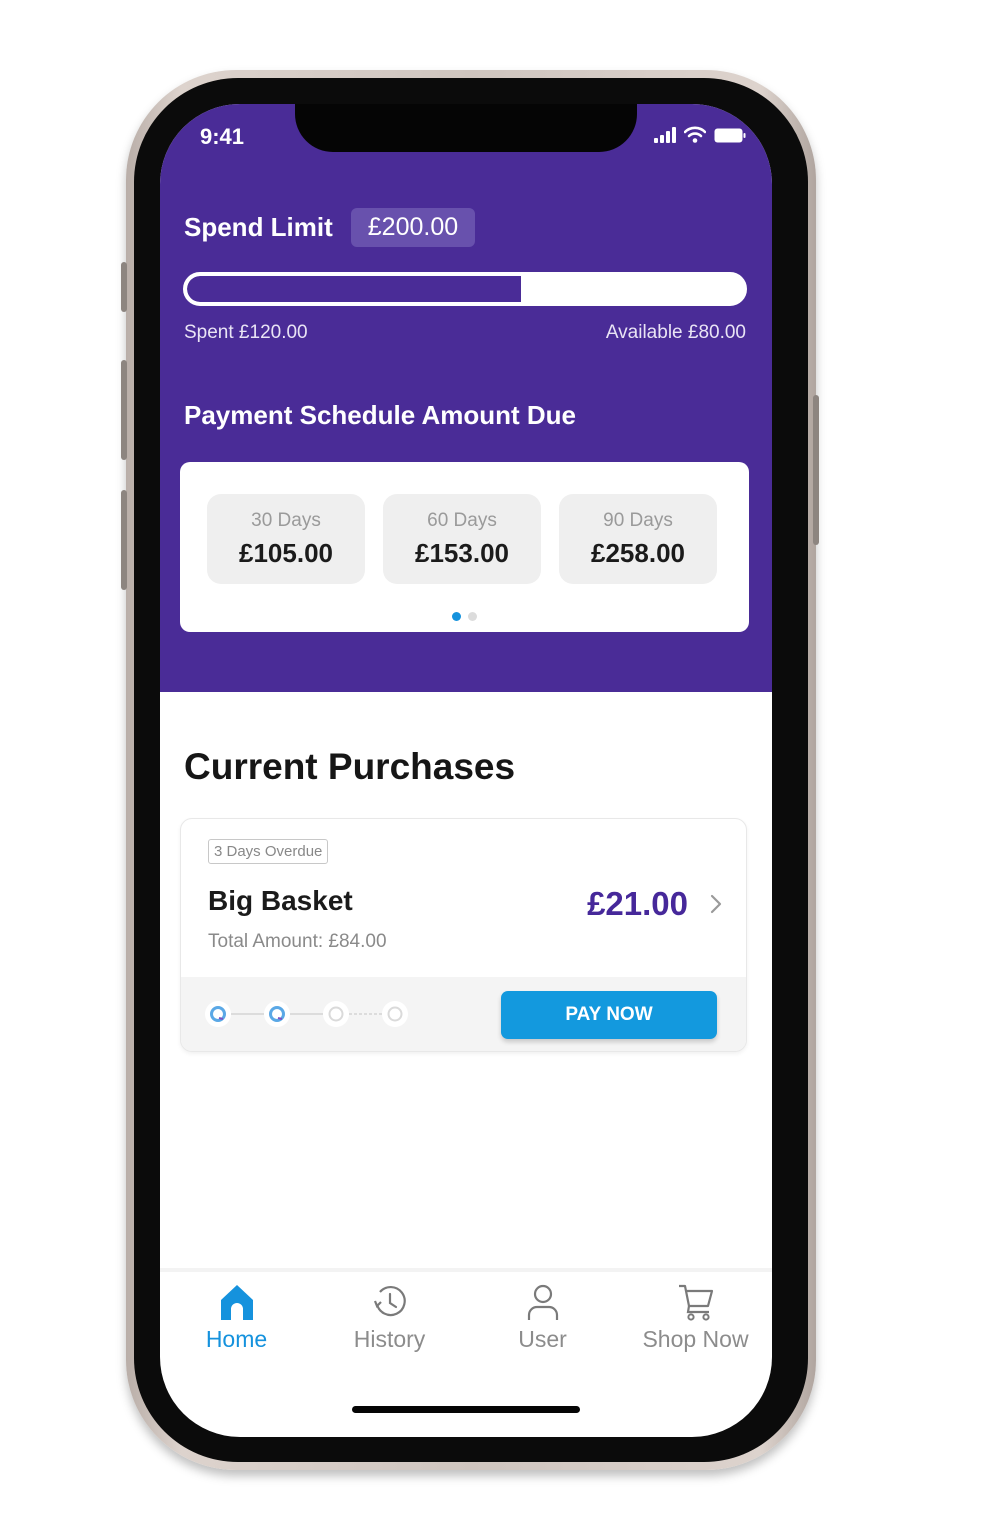 The width and height of the screenshot is (1000, 1519). Describe the element at coordinates (236, 1322) in the screenshot. I see `tab-home: Home` at that location.